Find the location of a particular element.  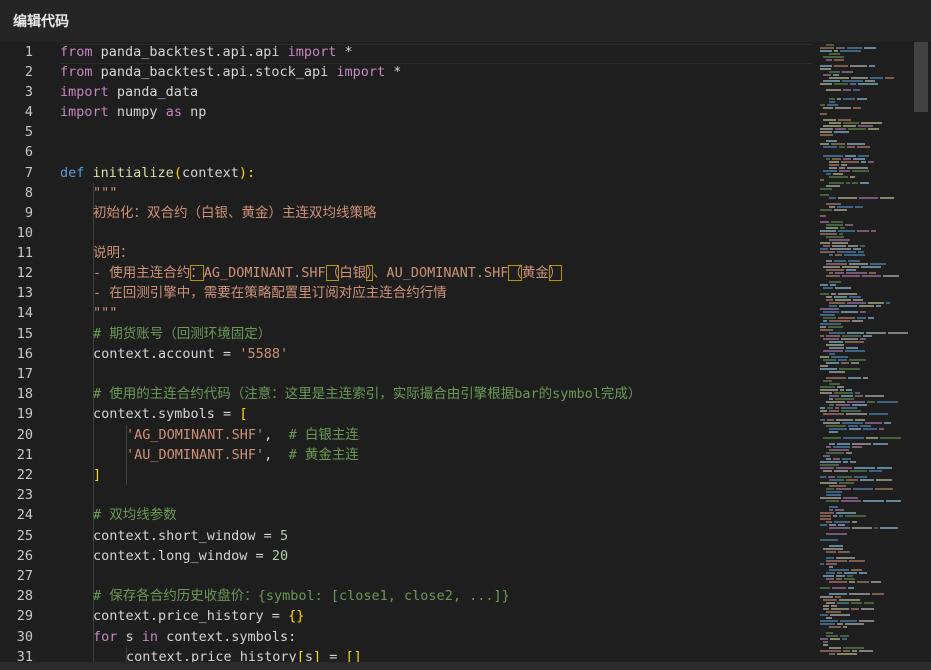

code-line-22: ] is located at coordinates (97, 475).